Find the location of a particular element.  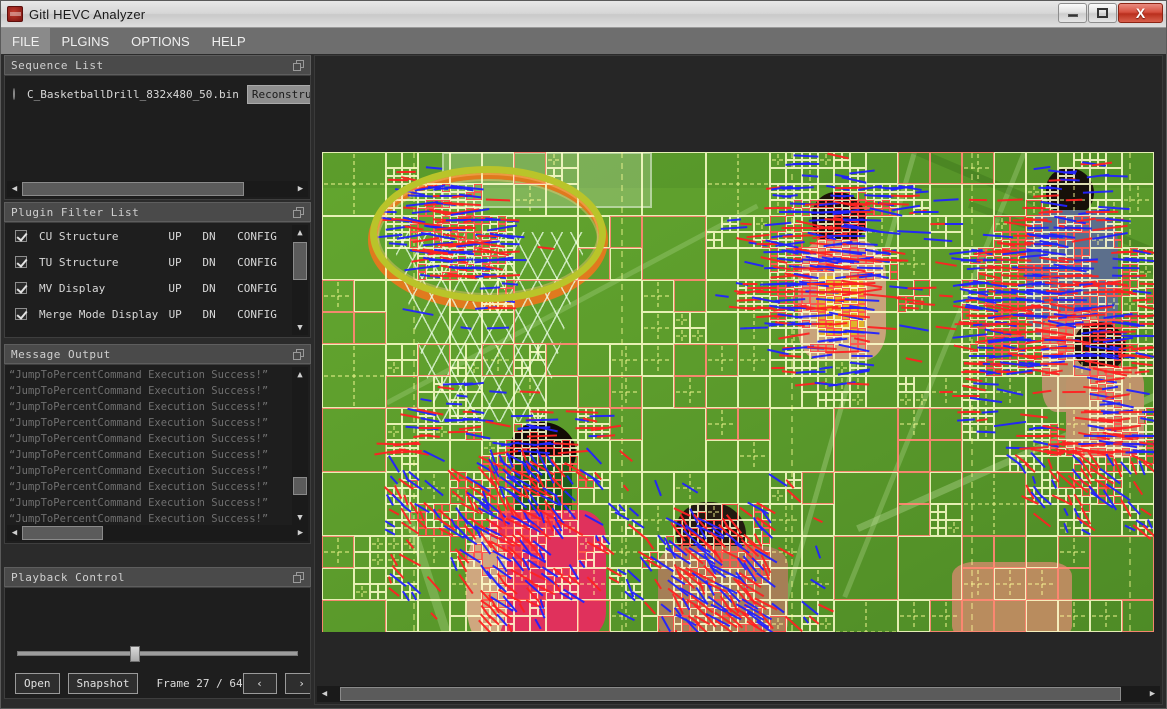

message-output-title: Message Output is located at coordinates (61, 354).